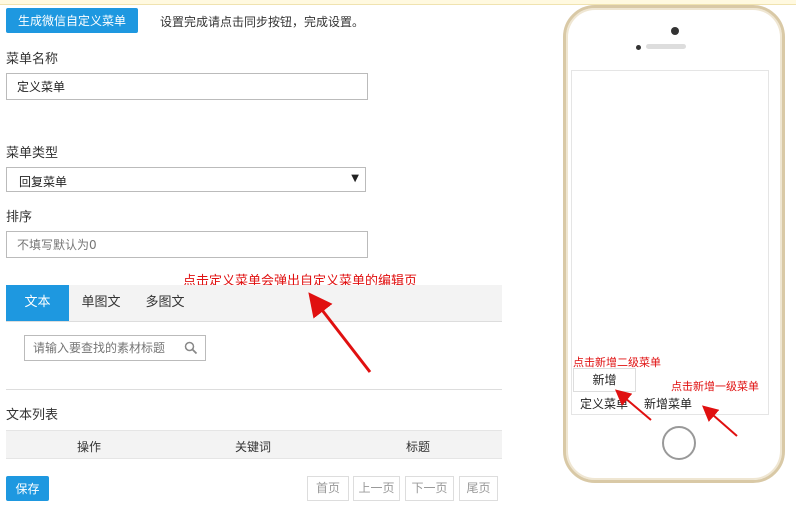 The width and height of the screenshot is (796, 507). What do you see at coordinates (719, 421) in the screenshot?
I see `arrow-to-add-menu` at bounding box center [719, 421].